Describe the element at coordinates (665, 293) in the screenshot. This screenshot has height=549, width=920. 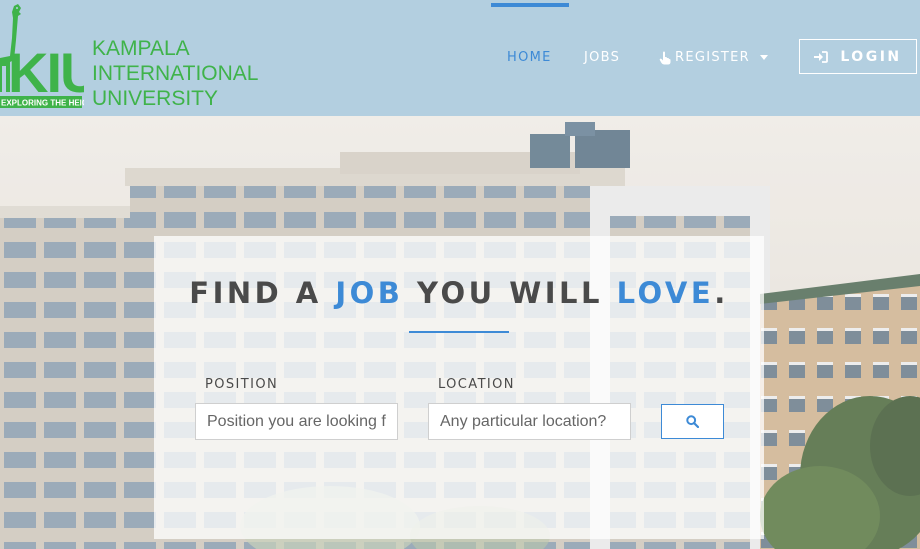
I see `headline-accent-love: LOVE` at that location.